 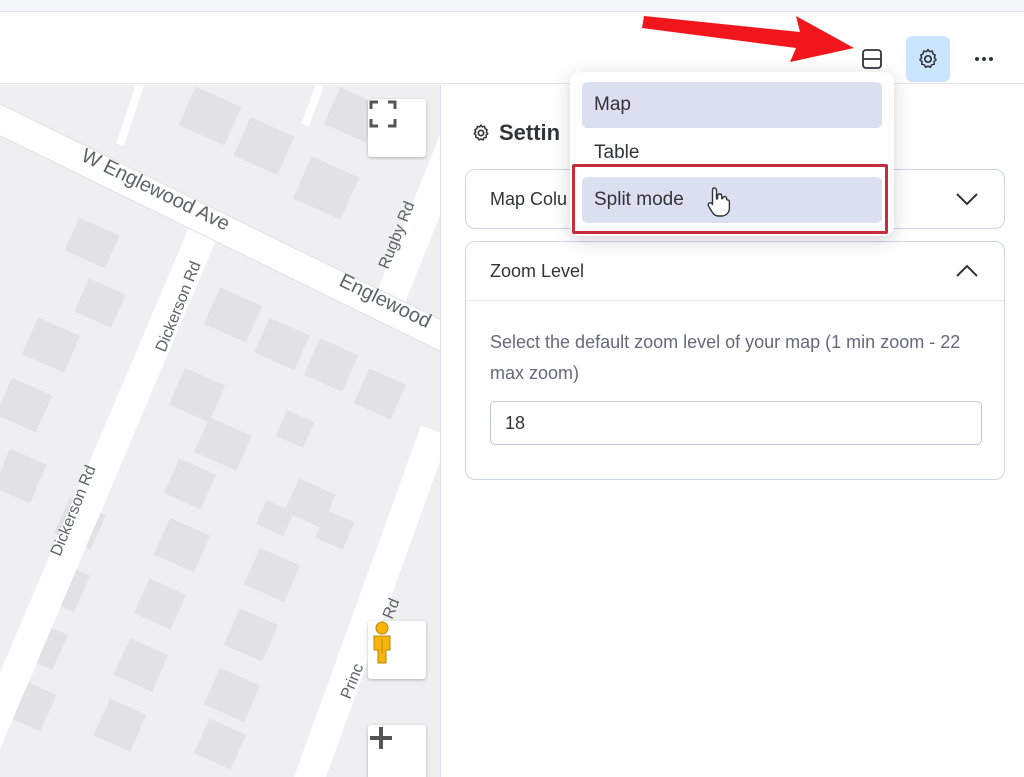 I want to click on fullscreen-button, so click(x=397, y=128).